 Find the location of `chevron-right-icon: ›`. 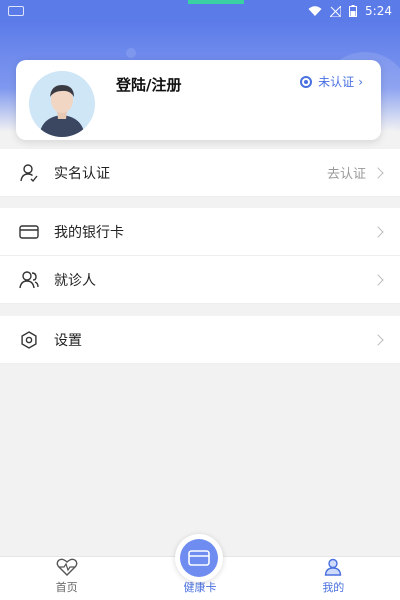

chevron-right-icon: › is located at coordinates (360, 81).